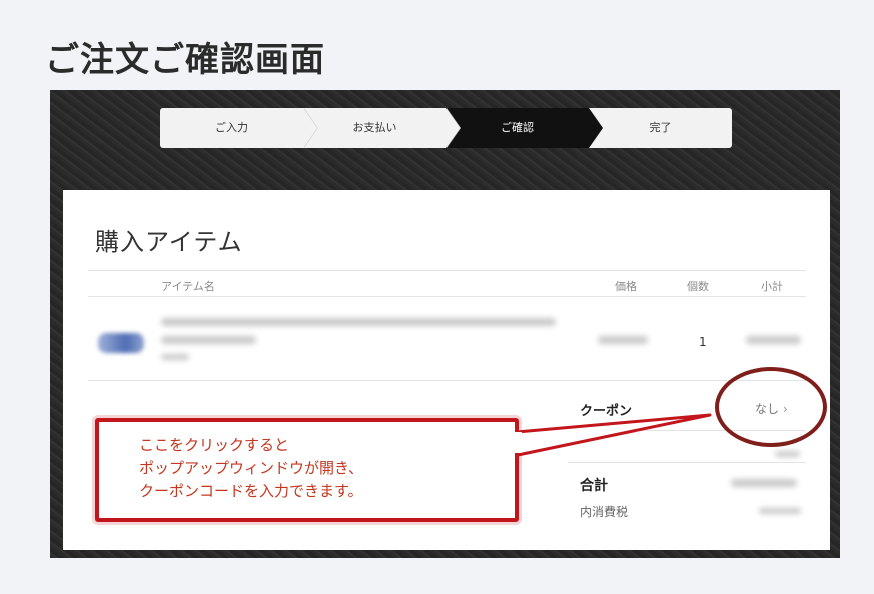  I want to click on highlight-circle, so click(771, 407).